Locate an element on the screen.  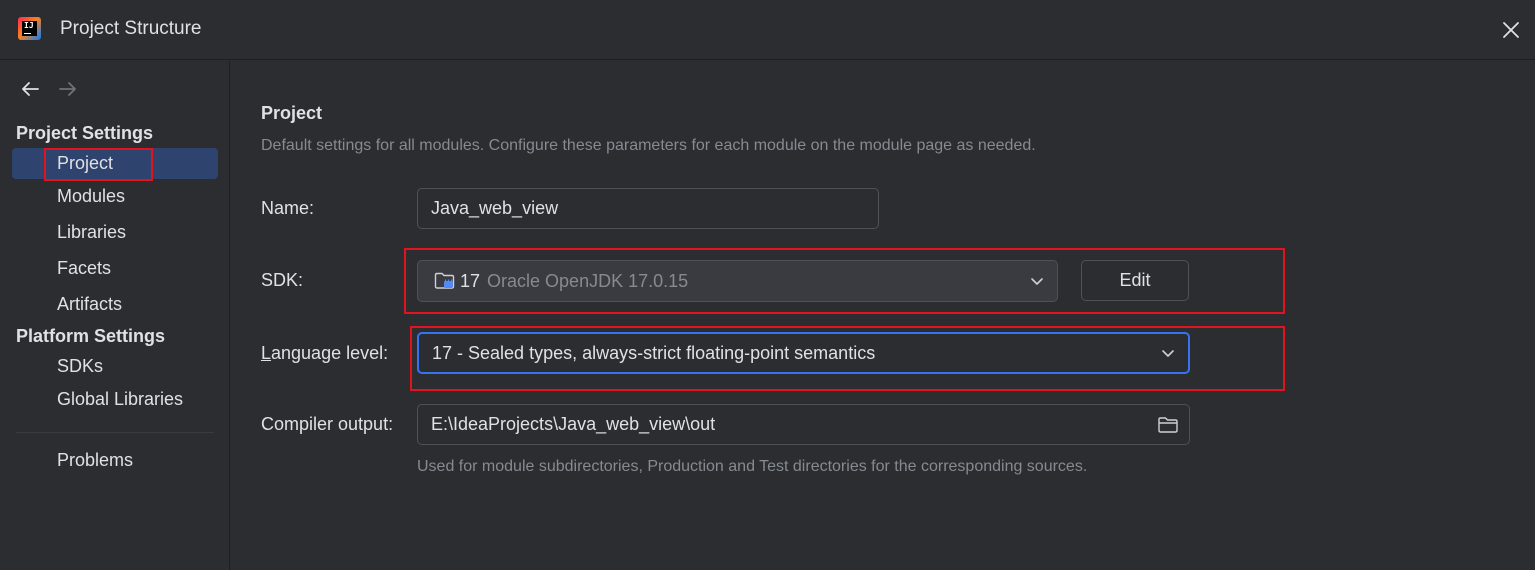
project-name-value: Java_web_view is located at coordinates (495, 208).